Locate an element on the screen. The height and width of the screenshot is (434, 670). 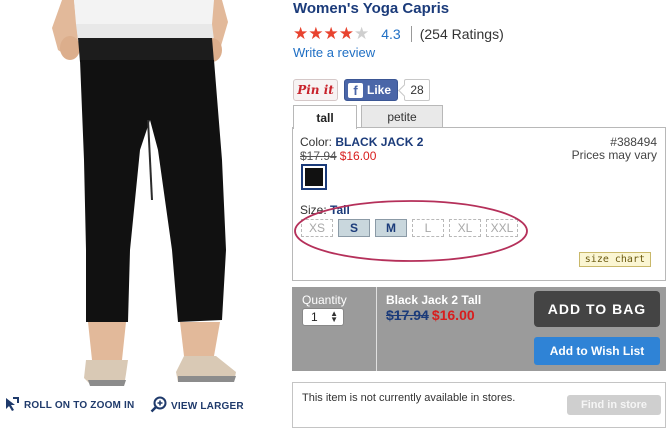
color-line: Color: BLACK JACK 2 is located at coordinates (361, 142).